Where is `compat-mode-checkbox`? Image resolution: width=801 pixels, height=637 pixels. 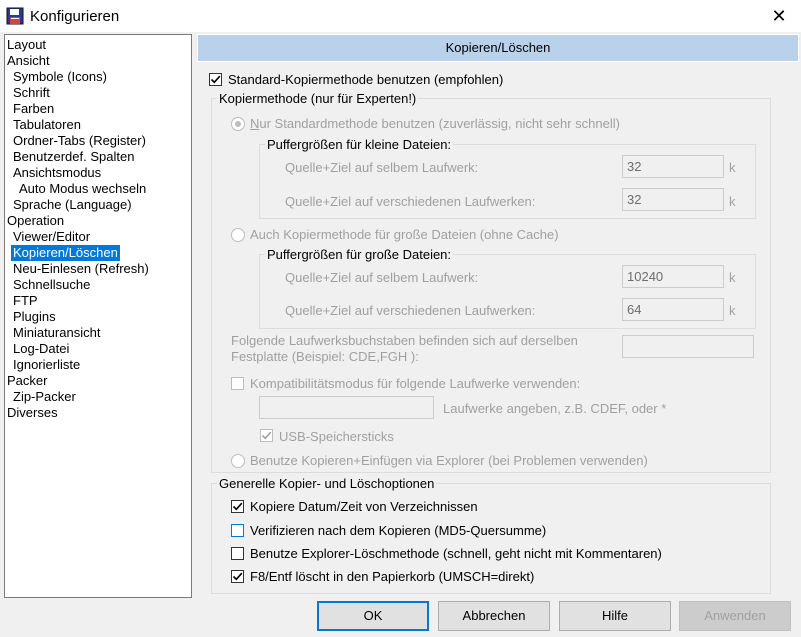
compat-mode-checkbox is located at coordinates (237, 383).